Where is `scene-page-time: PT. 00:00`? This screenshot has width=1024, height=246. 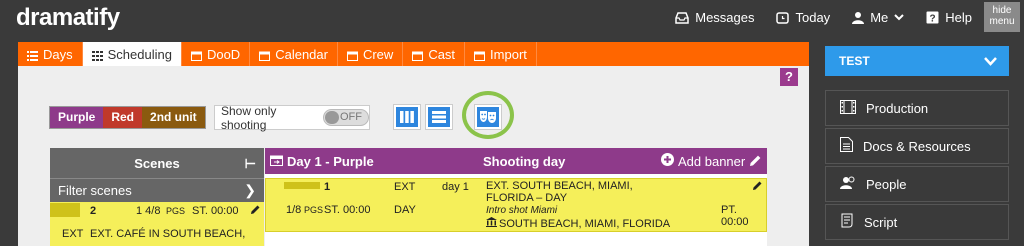 scene-page-time: PT. 00:00 is located at coordinates (735, 216).